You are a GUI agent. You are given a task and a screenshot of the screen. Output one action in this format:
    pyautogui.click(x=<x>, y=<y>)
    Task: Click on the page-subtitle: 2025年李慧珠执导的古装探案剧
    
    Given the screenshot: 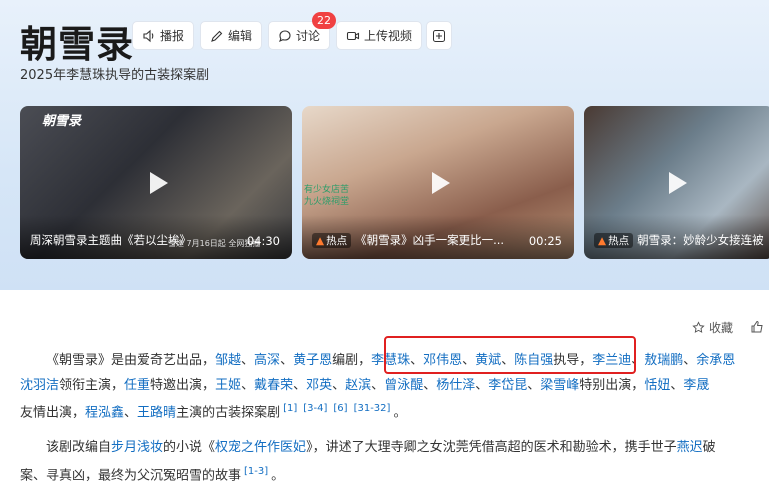 What is the action you would take?
    pyautogui.click(x=115, y=75)
    